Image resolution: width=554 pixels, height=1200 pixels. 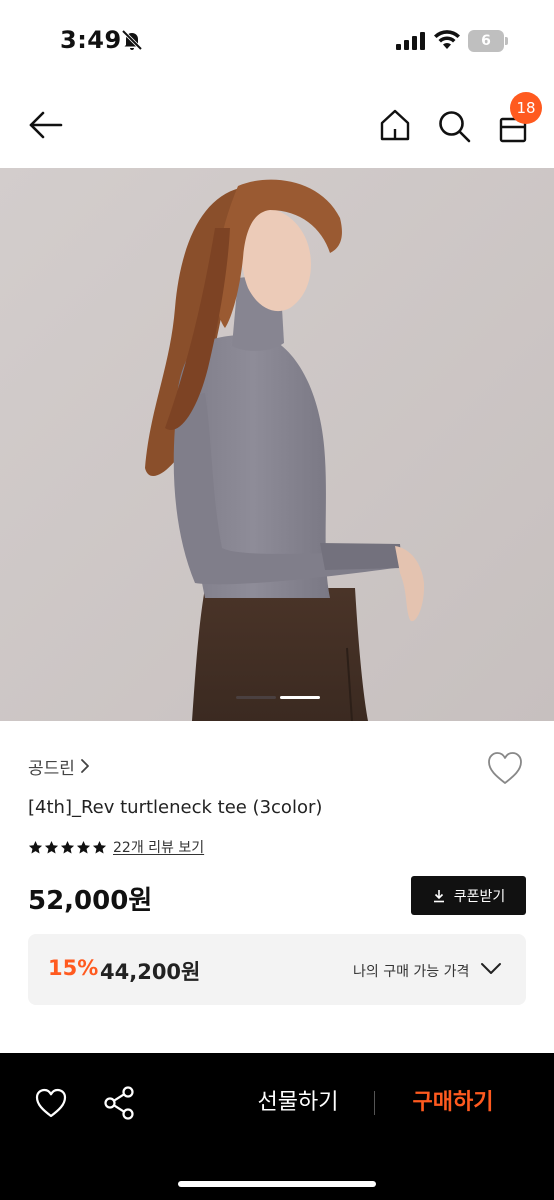 I want to click on divider, so click(x=374, y=1103).